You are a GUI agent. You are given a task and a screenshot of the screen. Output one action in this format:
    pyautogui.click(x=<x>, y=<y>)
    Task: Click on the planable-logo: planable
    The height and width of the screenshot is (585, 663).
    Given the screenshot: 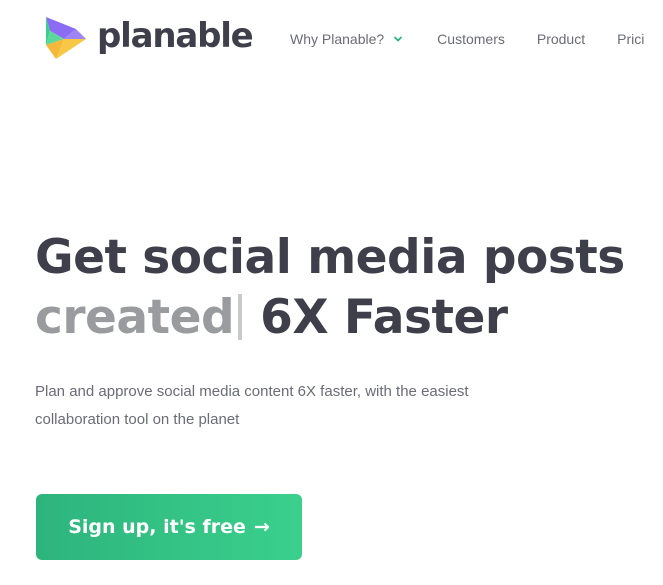 What is the action you would take?
    pyautogui.click(x=148, y=38)
    